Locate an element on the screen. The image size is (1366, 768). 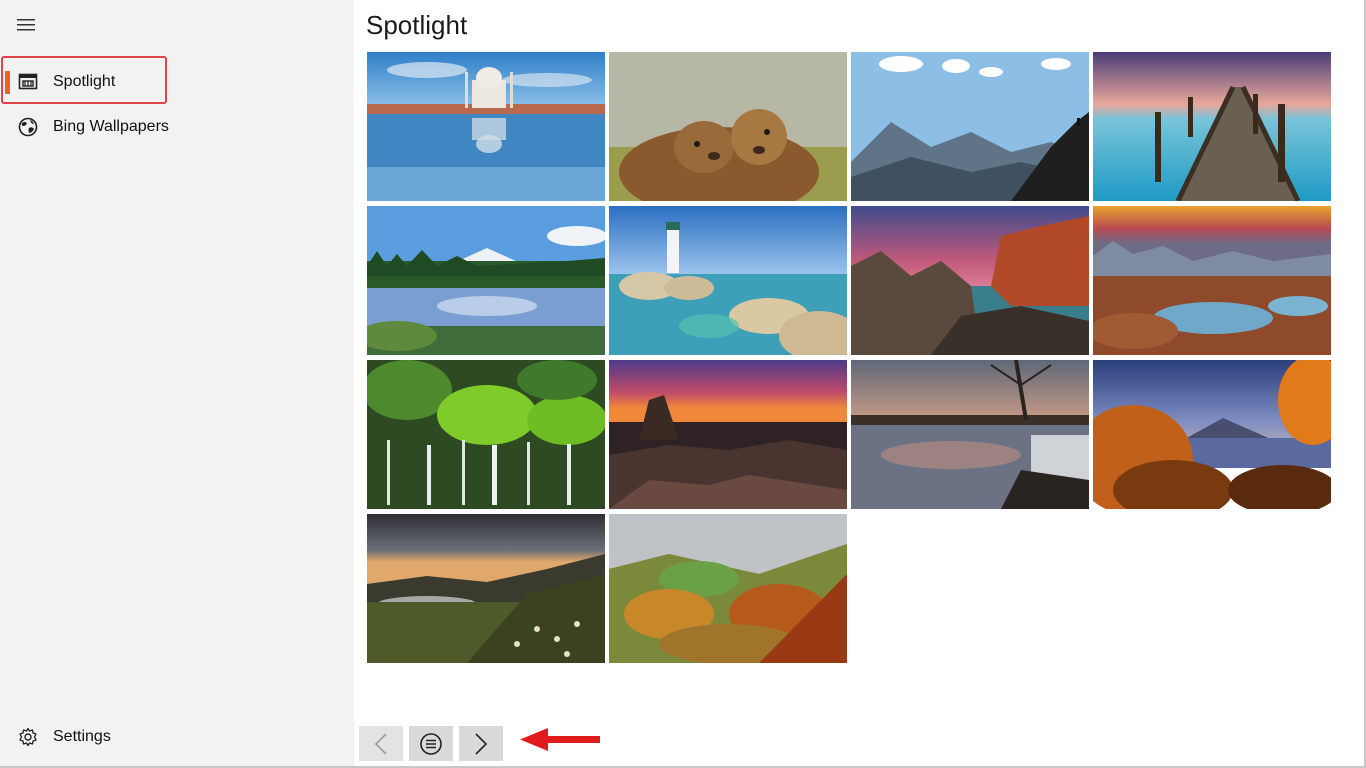
autumn-mountain-fuji-thumbnail is located at coordinates (1212, 434).